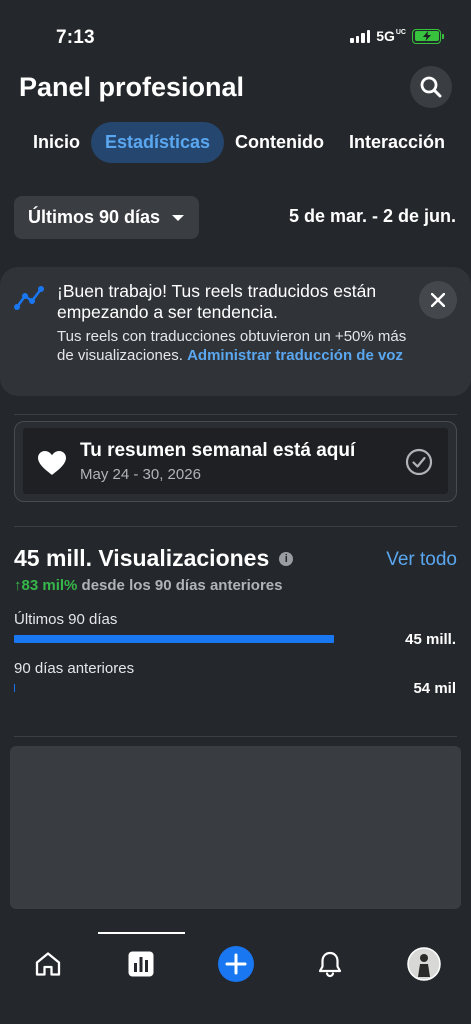 This screenshot has width=471, height=1024. I want to click on search-icon, so click(431, 87).